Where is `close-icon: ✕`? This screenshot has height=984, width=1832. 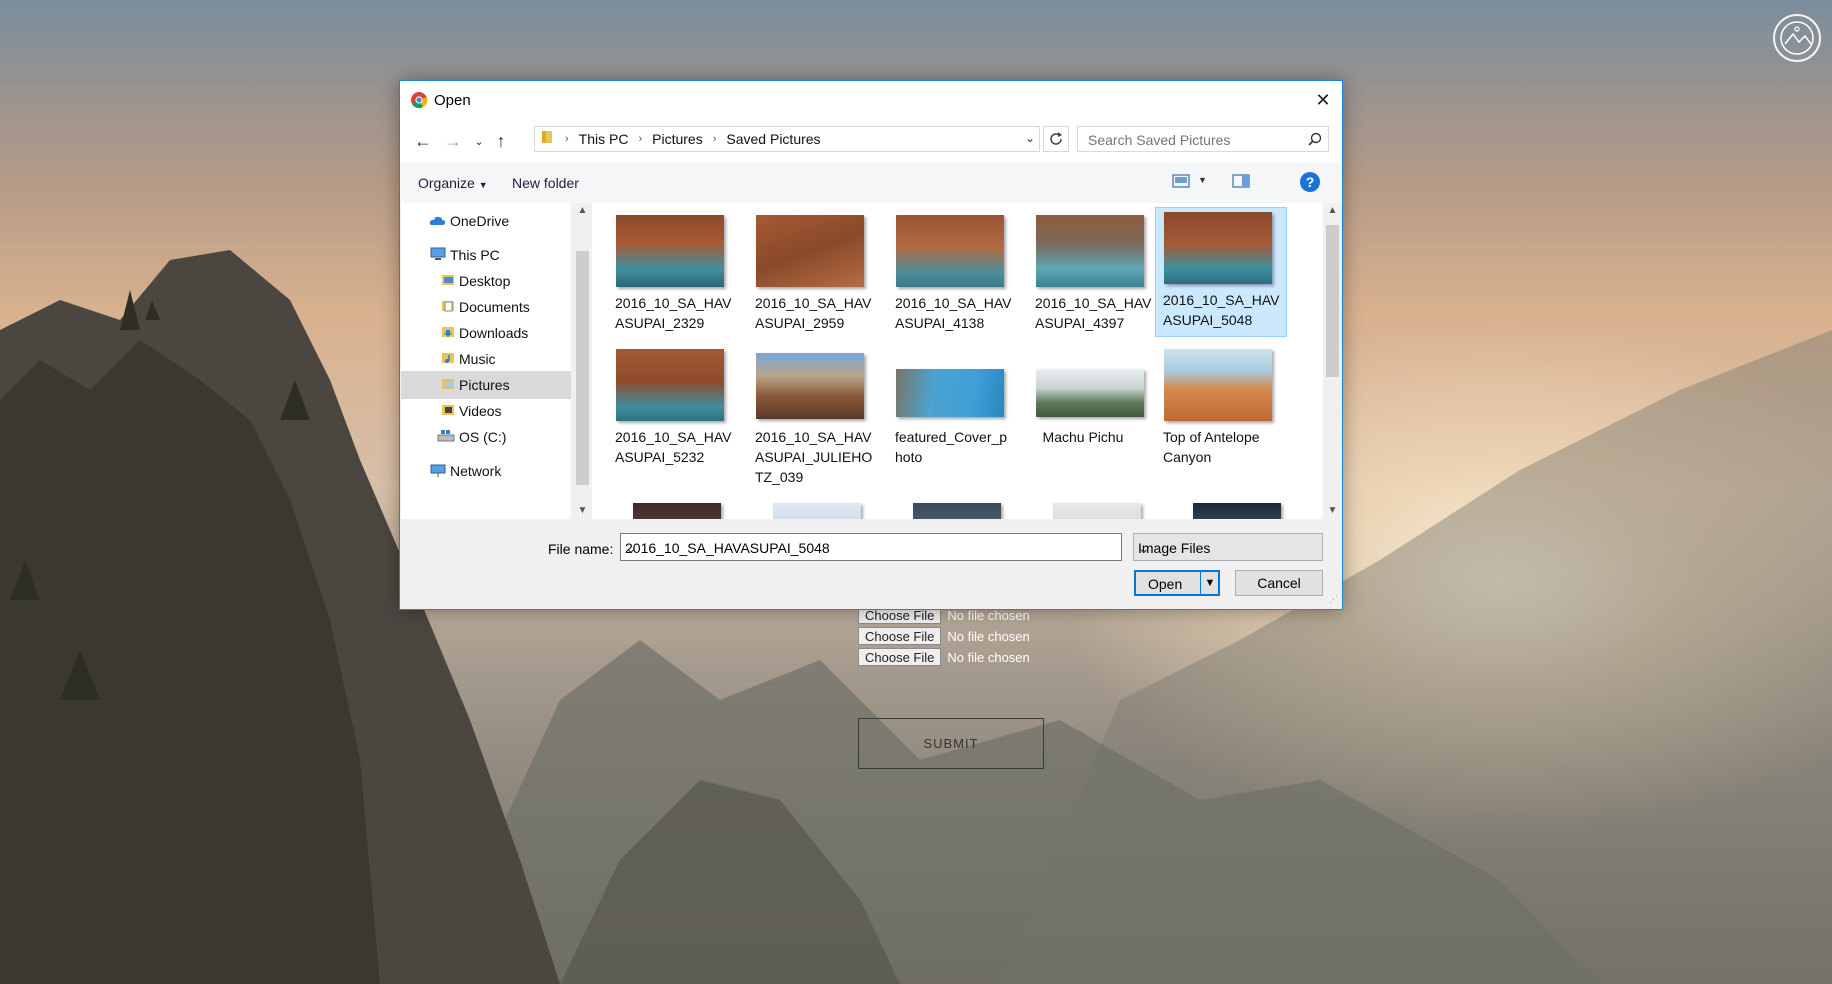
close-icon: ✕ is located at coordinates (1323, 100).